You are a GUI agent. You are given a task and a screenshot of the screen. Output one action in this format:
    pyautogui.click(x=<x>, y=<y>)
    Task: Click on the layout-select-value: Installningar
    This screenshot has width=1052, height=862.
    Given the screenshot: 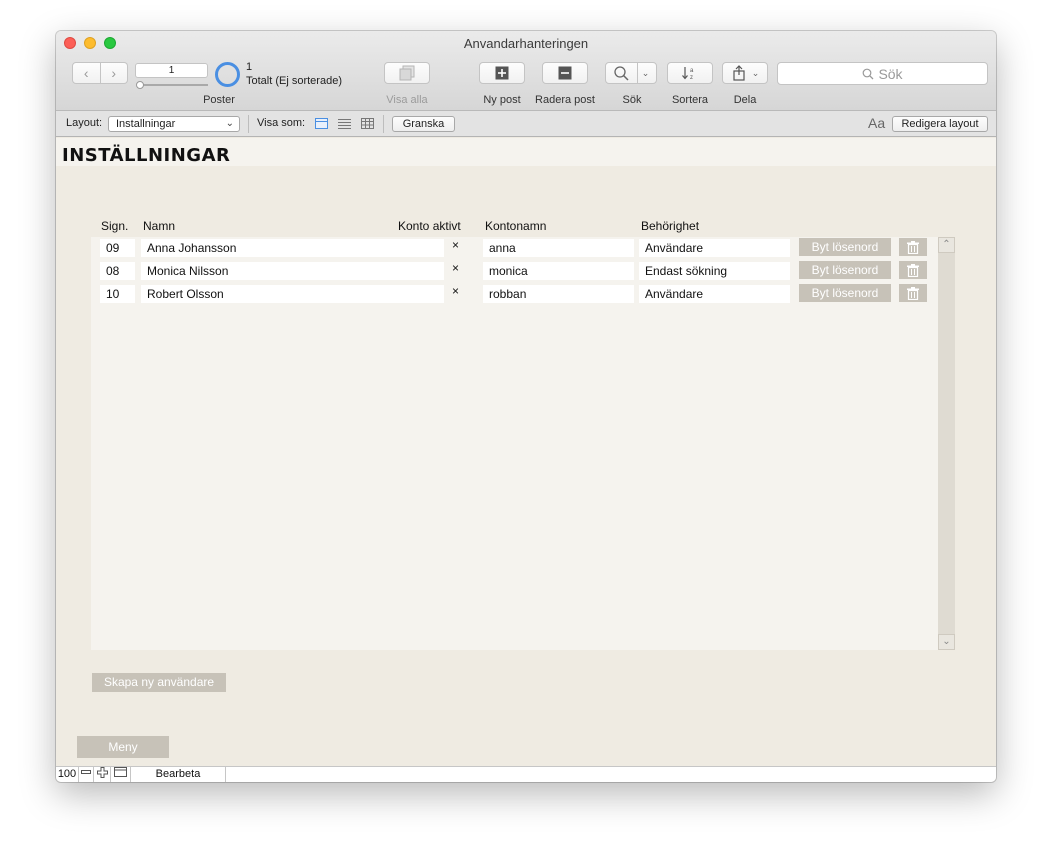 What is the action you would take?
    pyautogui.click(x=146, y=124)
    